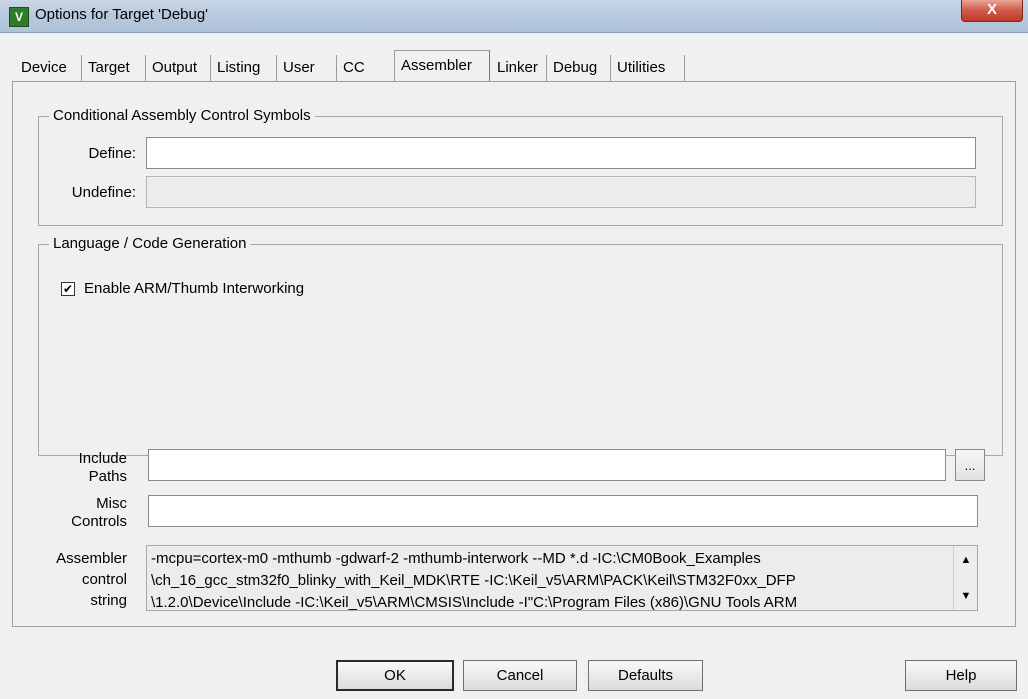 Image resolution: width=1028 pixels, height=699 pixels. Describe the element at coordinates (965, 578) in the screenshot. I see `control-string-scrollbar: ▲ ▼` at that location.